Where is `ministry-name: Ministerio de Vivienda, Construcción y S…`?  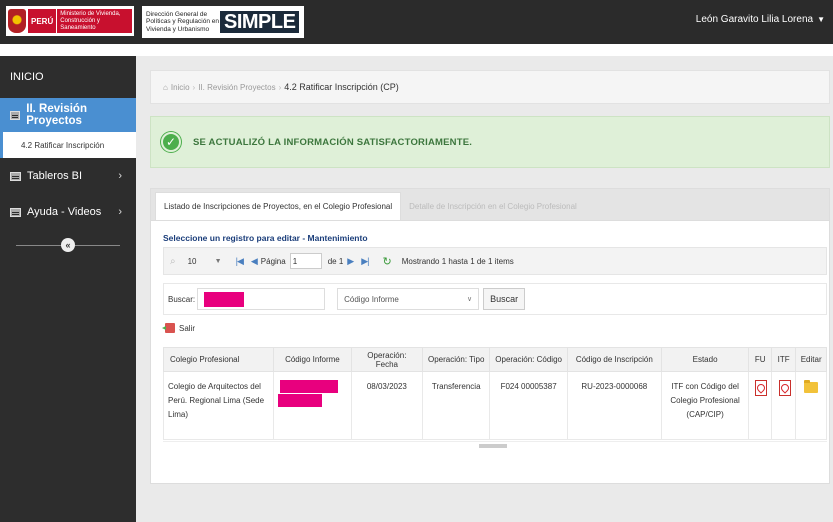
ministry-name: Ministerio de Vivienda, Construcción y S… is located at coordinates (94, 21).